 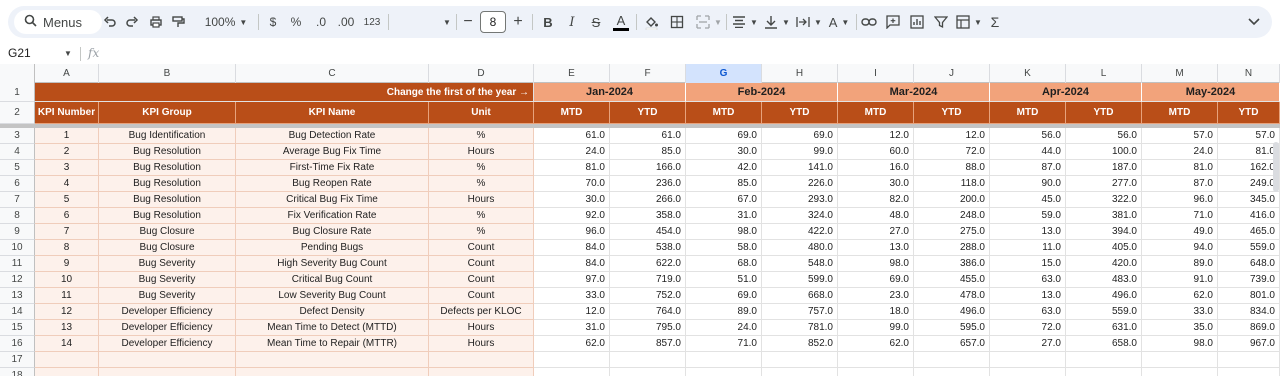 What do you see at coordinates (167, 248) in the screenshot?
I see `kpi-info-cell: Bug Closure` at bounding box center [167, 248].